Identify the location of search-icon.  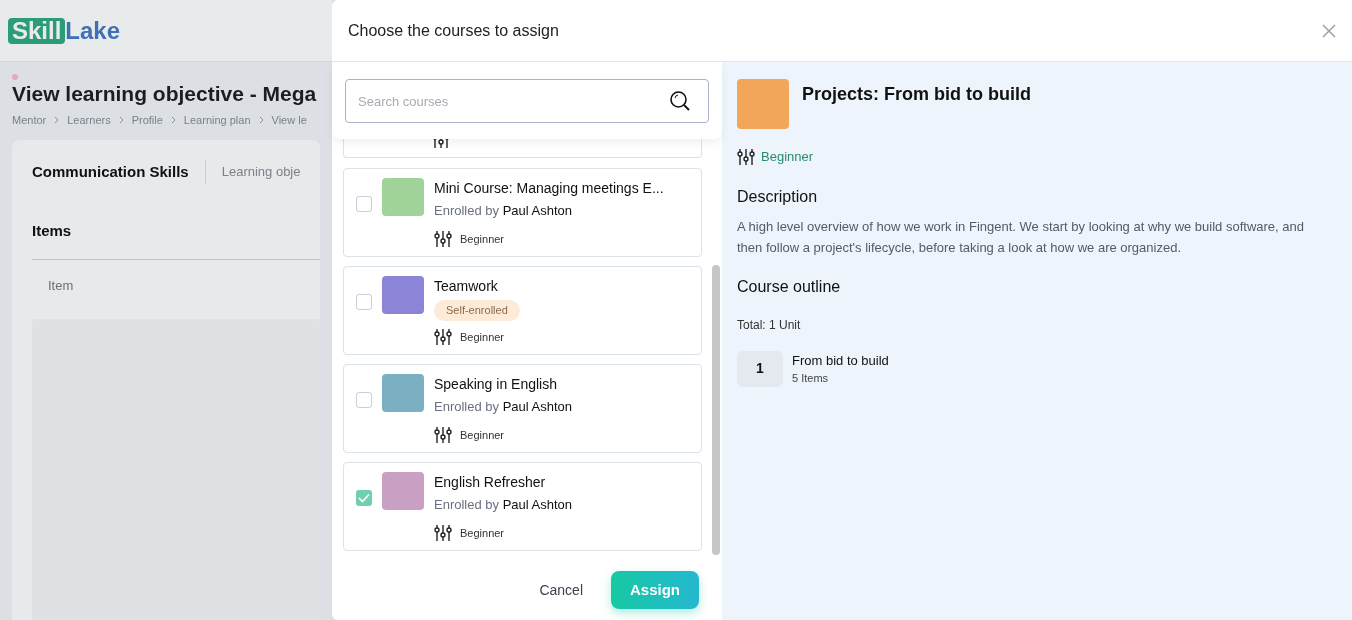
(680, 101).